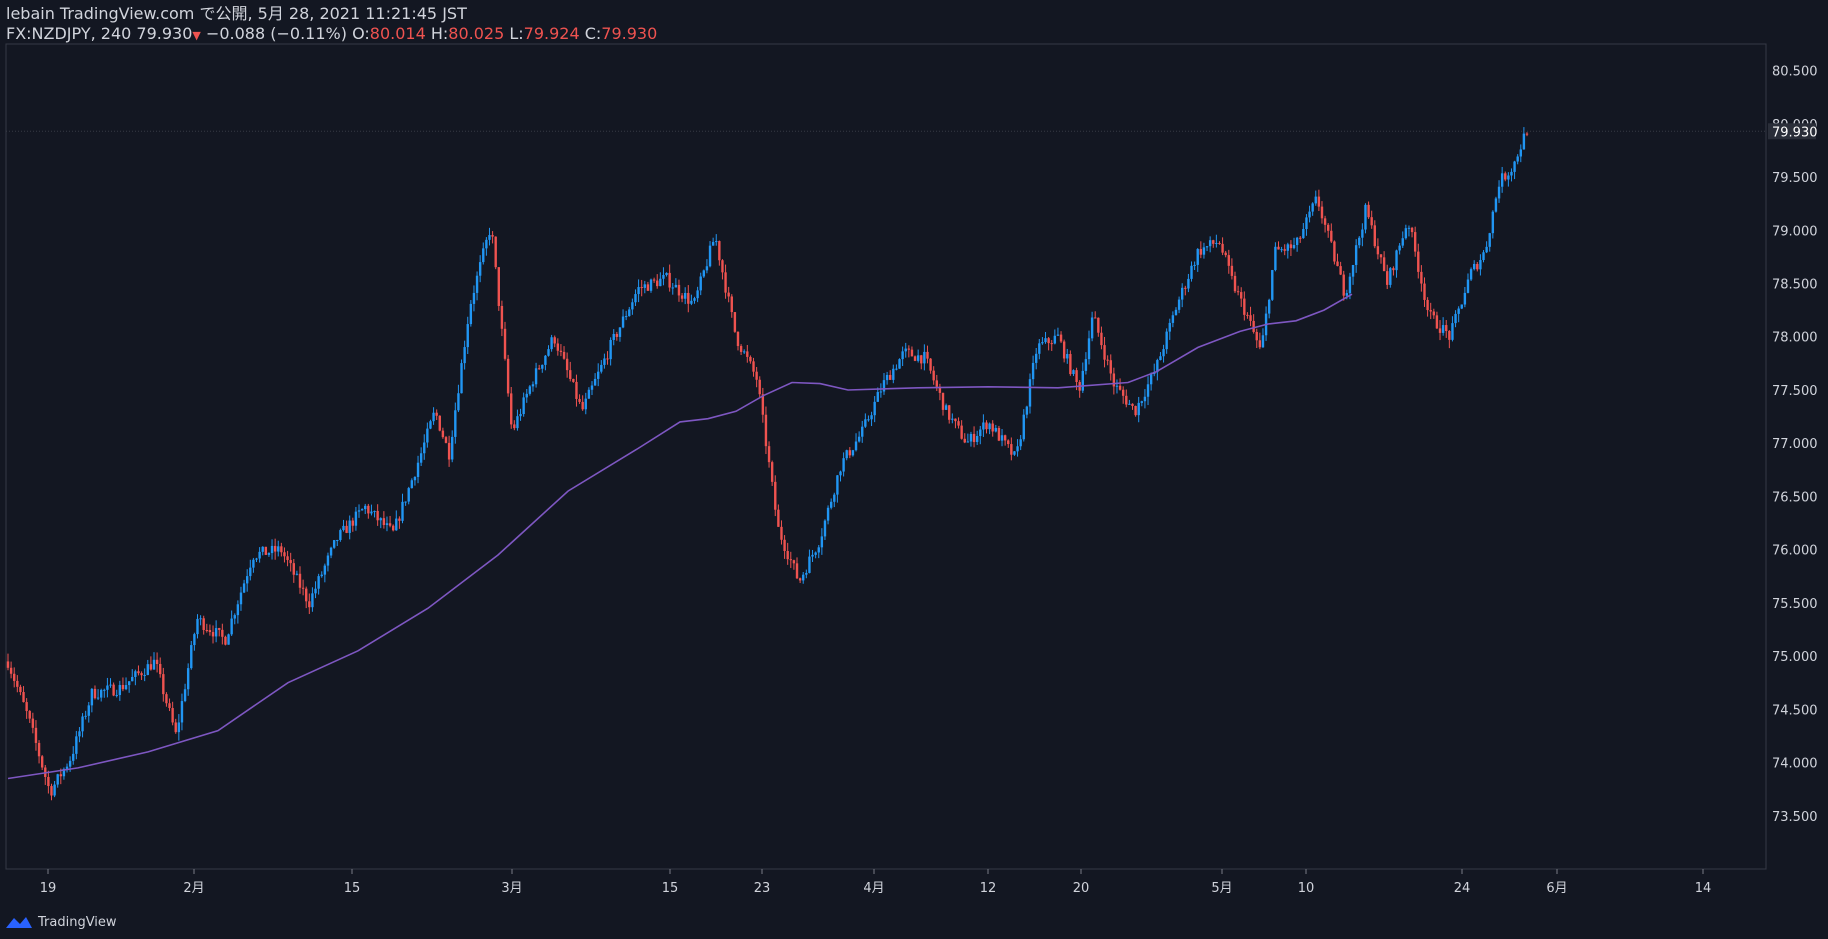  What do you see at coordinates (1795, 178) in the screenshot?
I see `y-tick-label: 79.500` at bounding box center [1795, 178].